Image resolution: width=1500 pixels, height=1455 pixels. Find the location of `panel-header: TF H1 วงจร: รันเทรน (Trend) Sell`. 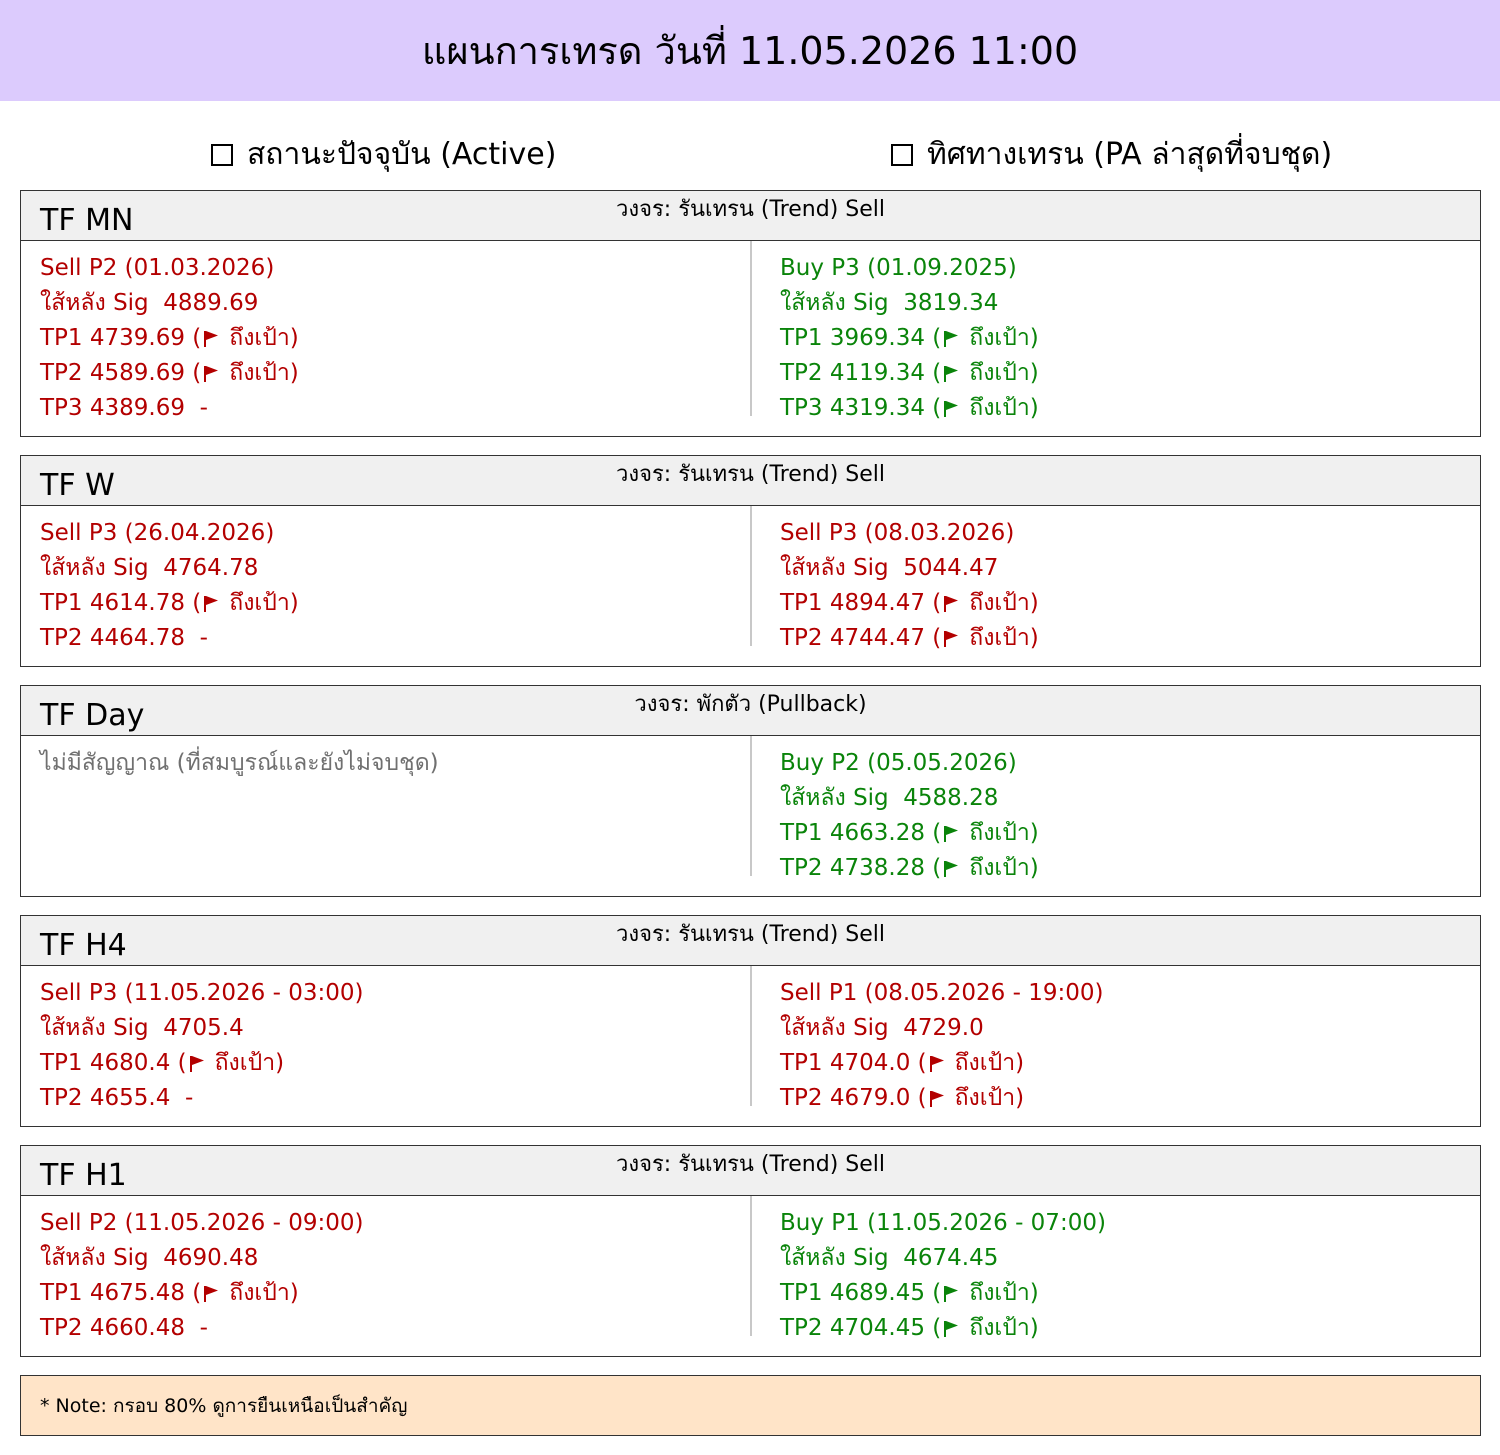

panel-header: TF H1 วงจร: รันเทรน (Trend) Sell is located at coordinates (750, 1171).